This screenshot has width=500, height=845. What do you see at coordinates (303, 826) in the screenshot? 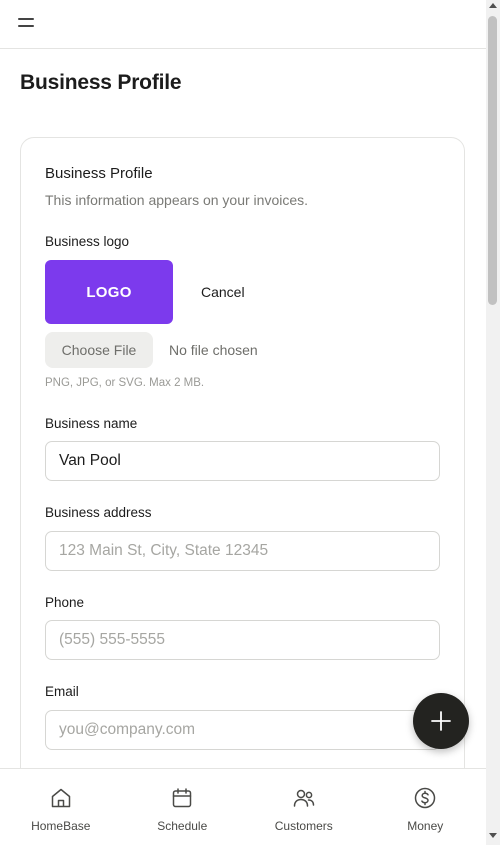
I see `nav-label-customers: Customers` at bounding box center [303, 826].